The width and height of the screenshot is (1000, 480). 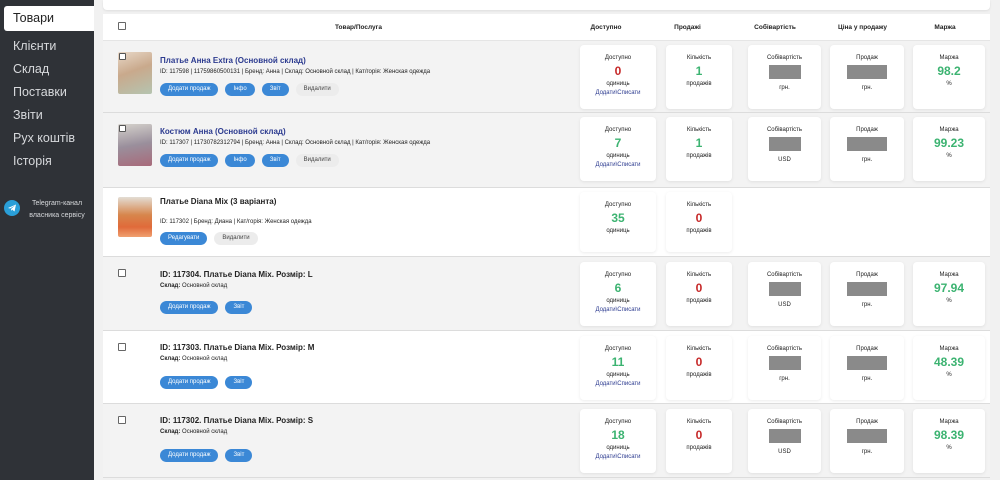 What do you see at coordinates (699, 71) in the screenshot?
I see `sales-value: 1` at bounding box center [699, 71].